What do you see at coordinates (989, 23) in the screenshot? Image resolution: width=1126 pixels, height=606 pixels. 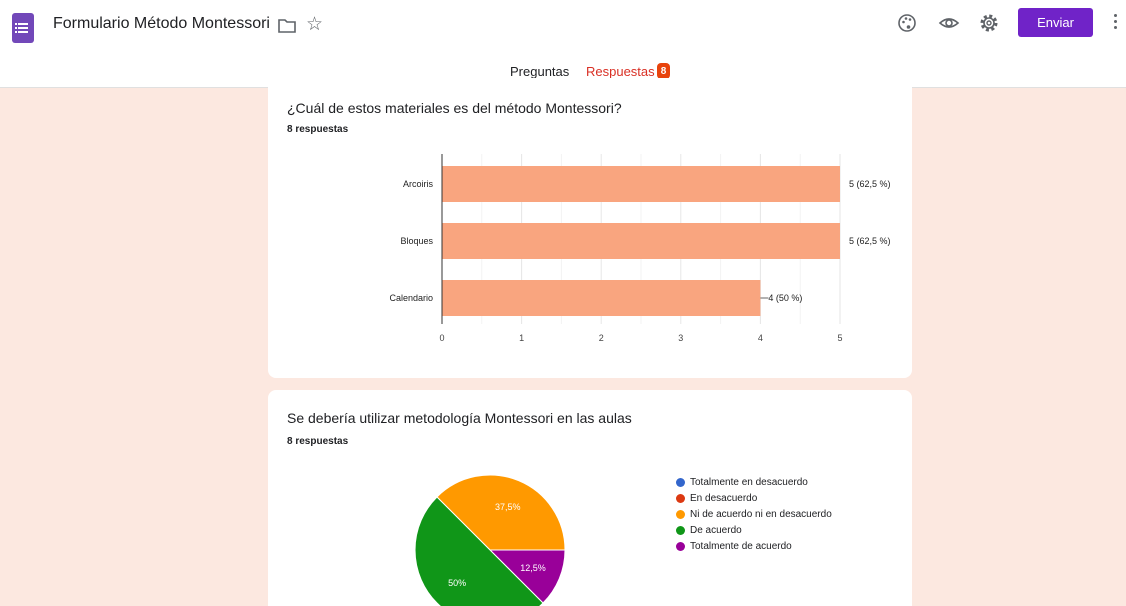 I see `gear-icon` at bounding box center [989, 23].